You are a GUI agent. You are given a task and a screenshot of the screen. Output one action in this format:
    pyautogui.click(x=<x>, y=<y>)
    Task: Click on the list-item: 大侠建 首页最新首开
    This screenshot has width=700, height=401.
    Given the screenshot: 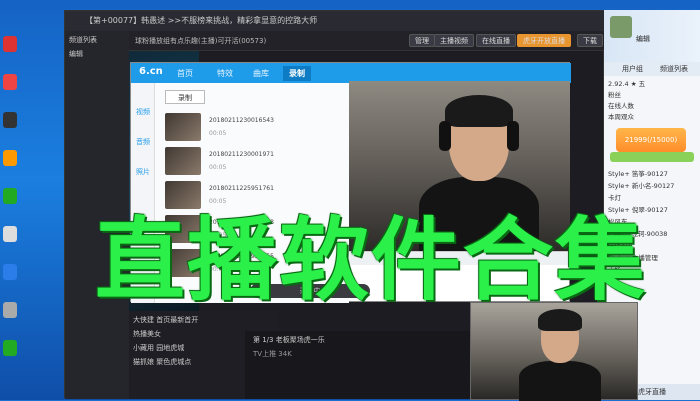 What is the action you would take?
    pyautogui.click(x=165, y=321)
    